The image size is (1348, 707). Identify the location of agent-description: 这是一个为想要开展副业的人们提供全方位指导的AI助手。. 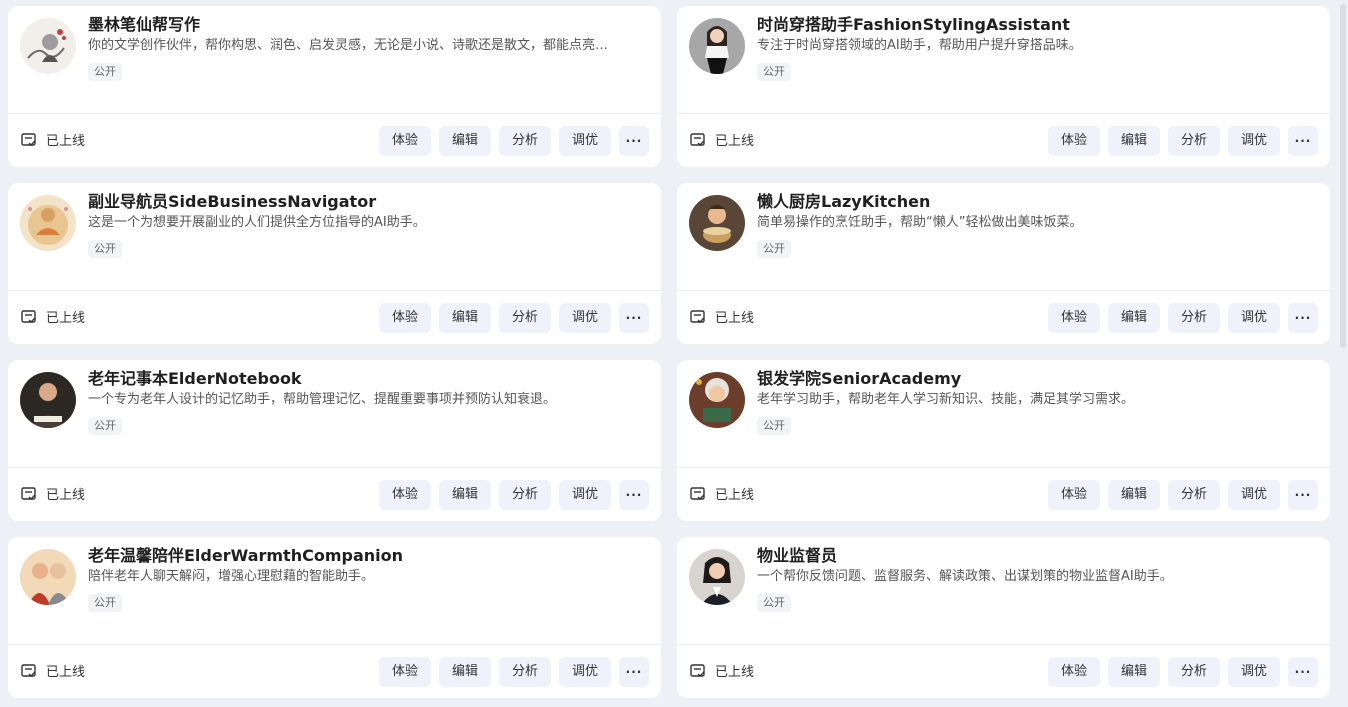
(257, 222).